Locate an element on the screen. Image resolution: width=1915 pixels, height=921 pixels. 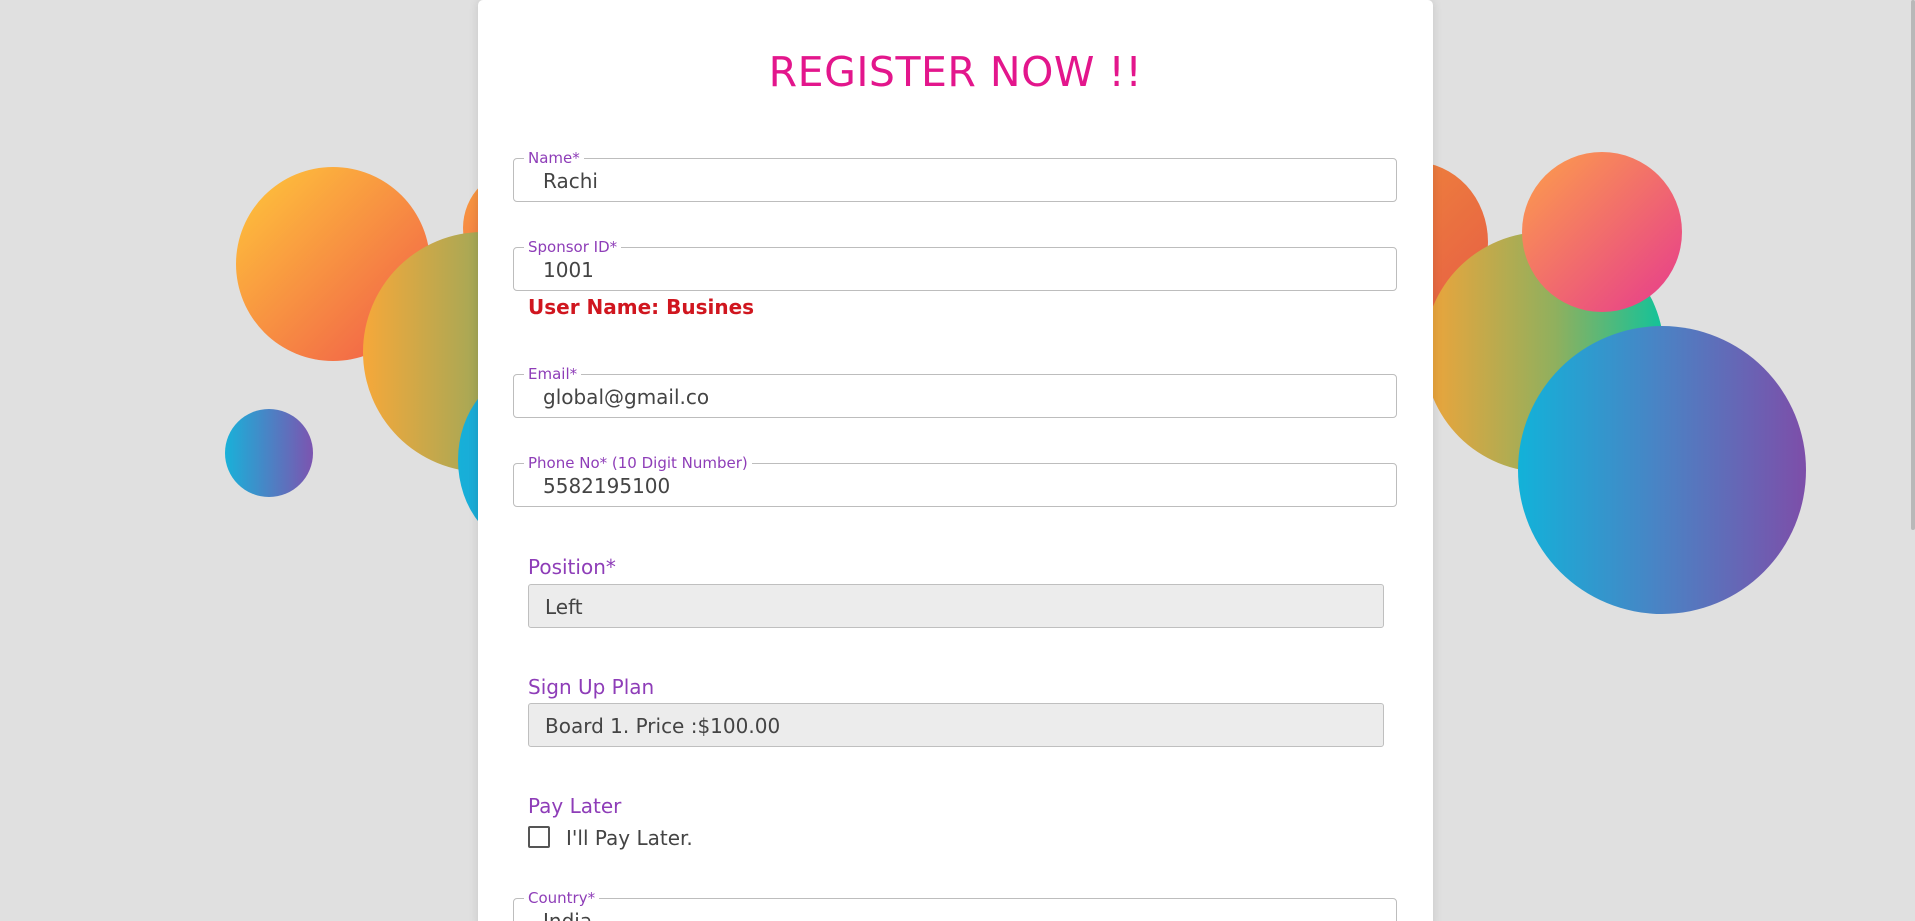
country-field-value: India is located at coordinates (567, 915).